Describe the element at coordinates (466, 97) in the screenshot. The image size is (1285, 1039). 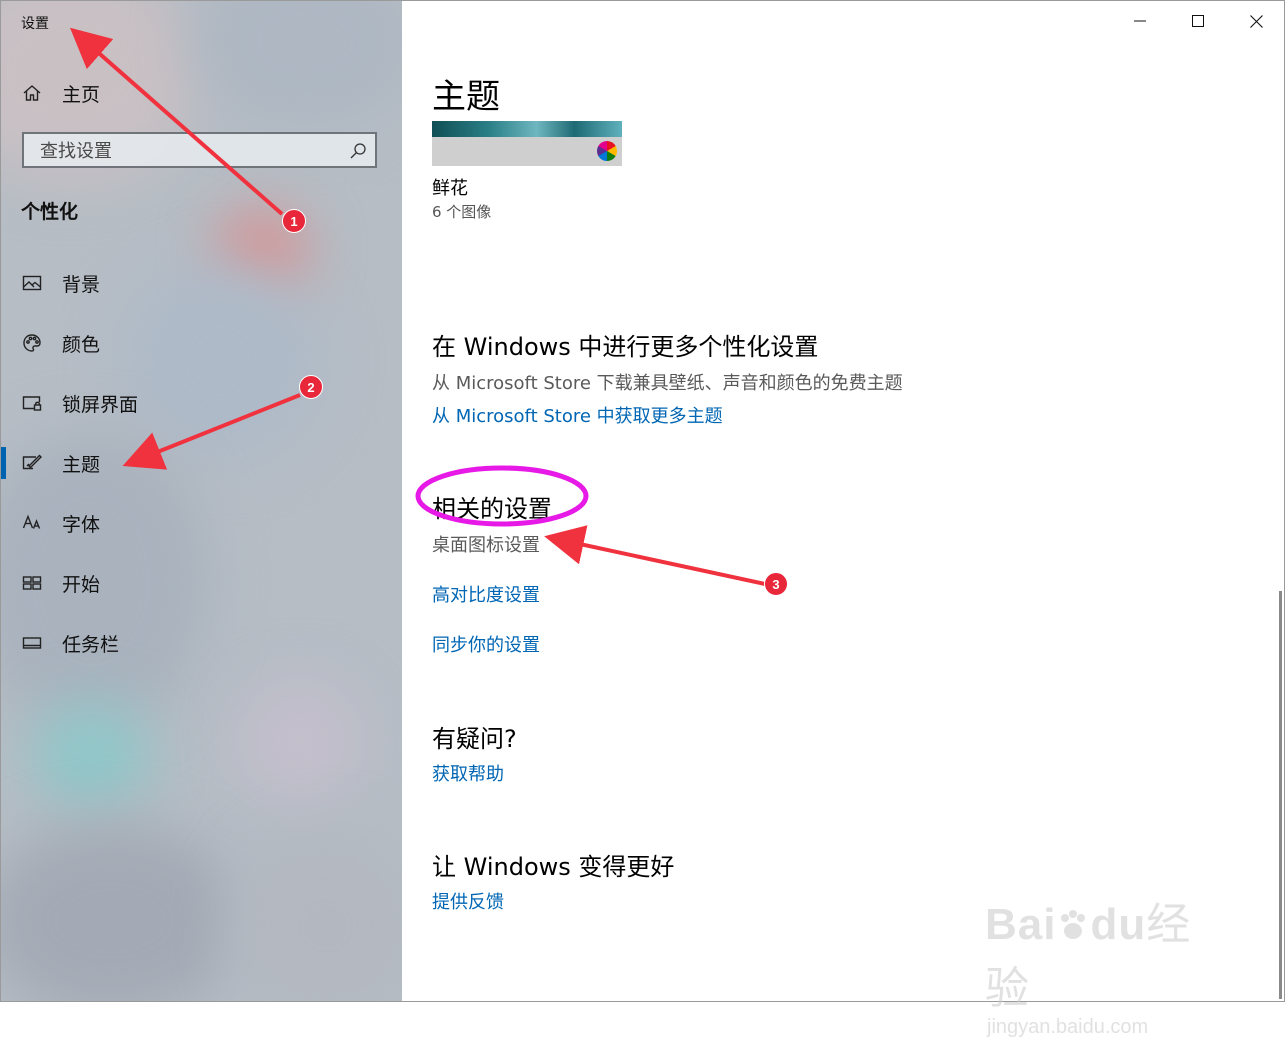
I see `page-title: 主题` at that location.